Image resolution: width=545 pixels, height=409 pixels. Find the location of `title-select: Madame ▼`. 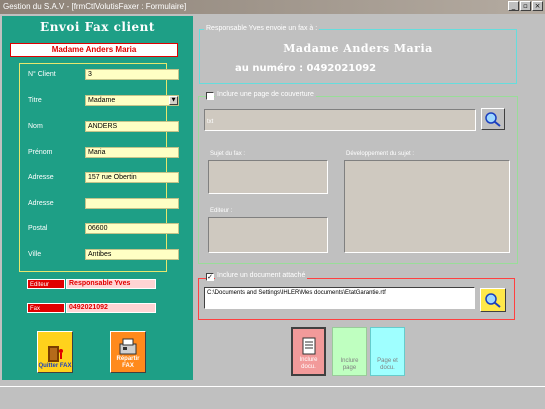

title-select: Madame ▼ is located at coordinates (132, 100).